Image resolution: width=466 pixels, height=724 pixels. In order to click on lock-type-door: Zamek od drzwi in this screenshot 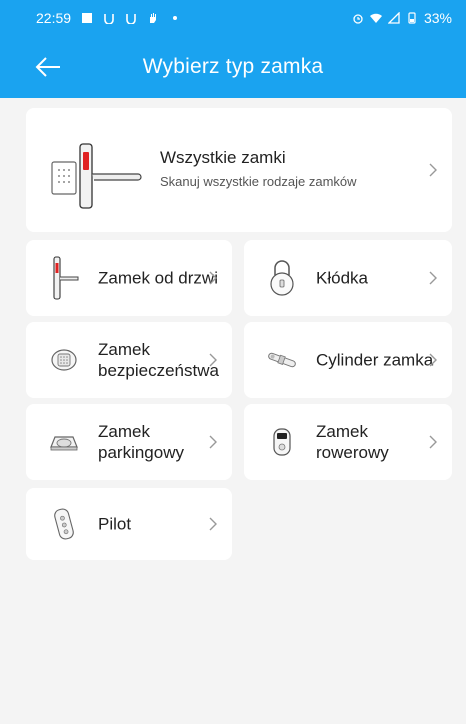, I will do `click(129, 278)`.